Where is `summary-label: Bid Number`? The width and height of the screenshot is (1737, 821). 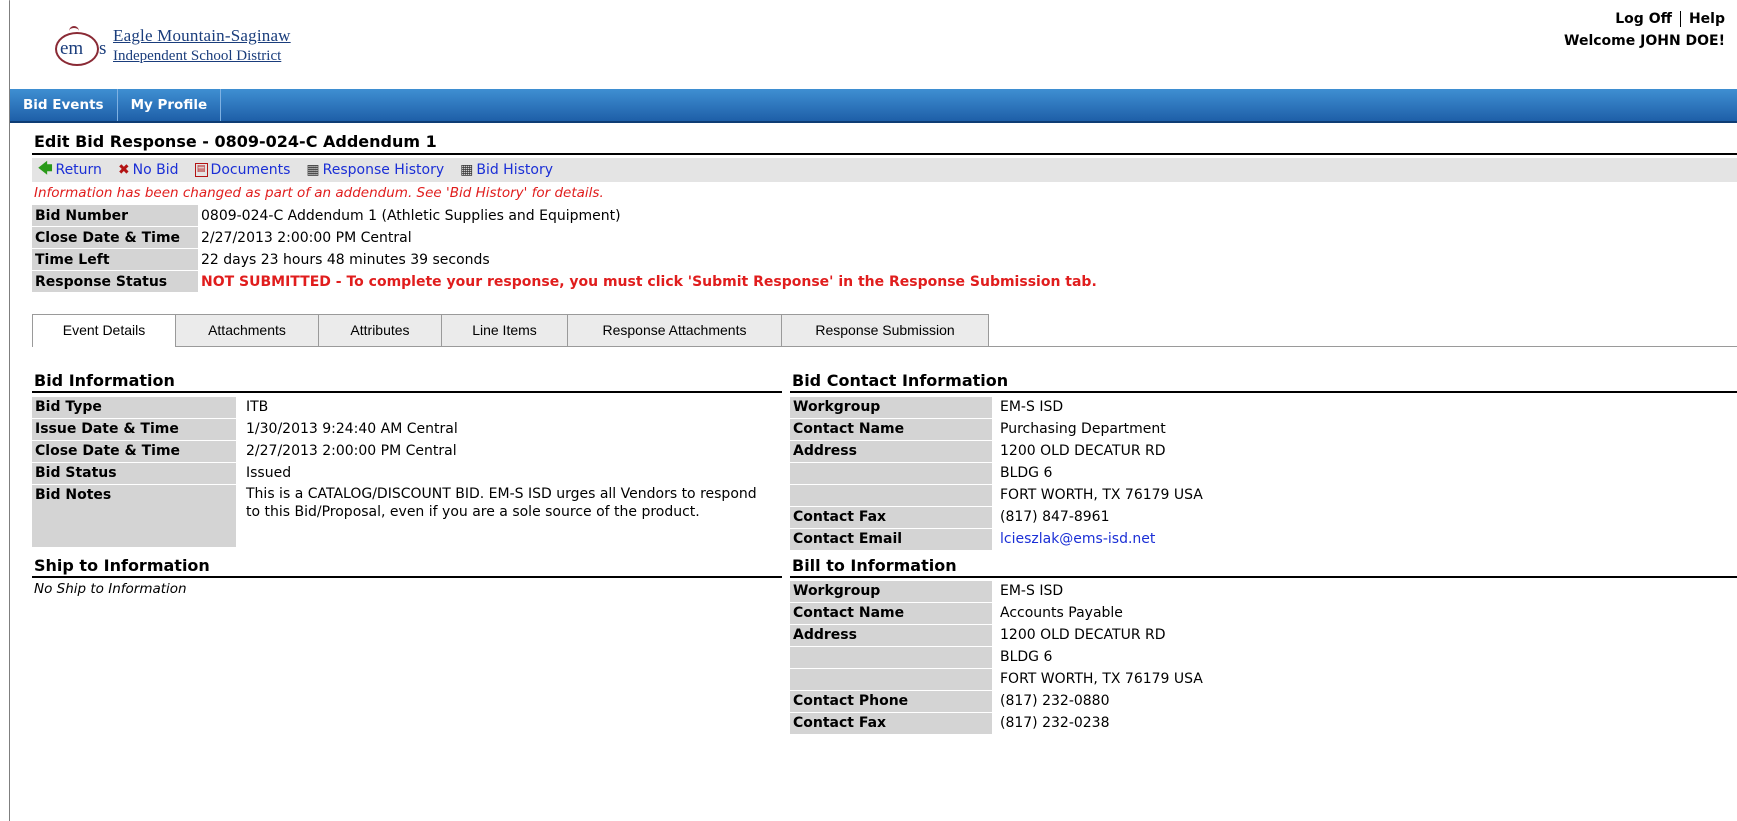 summary-label: Bid Number is located at coordinates (115, 216).